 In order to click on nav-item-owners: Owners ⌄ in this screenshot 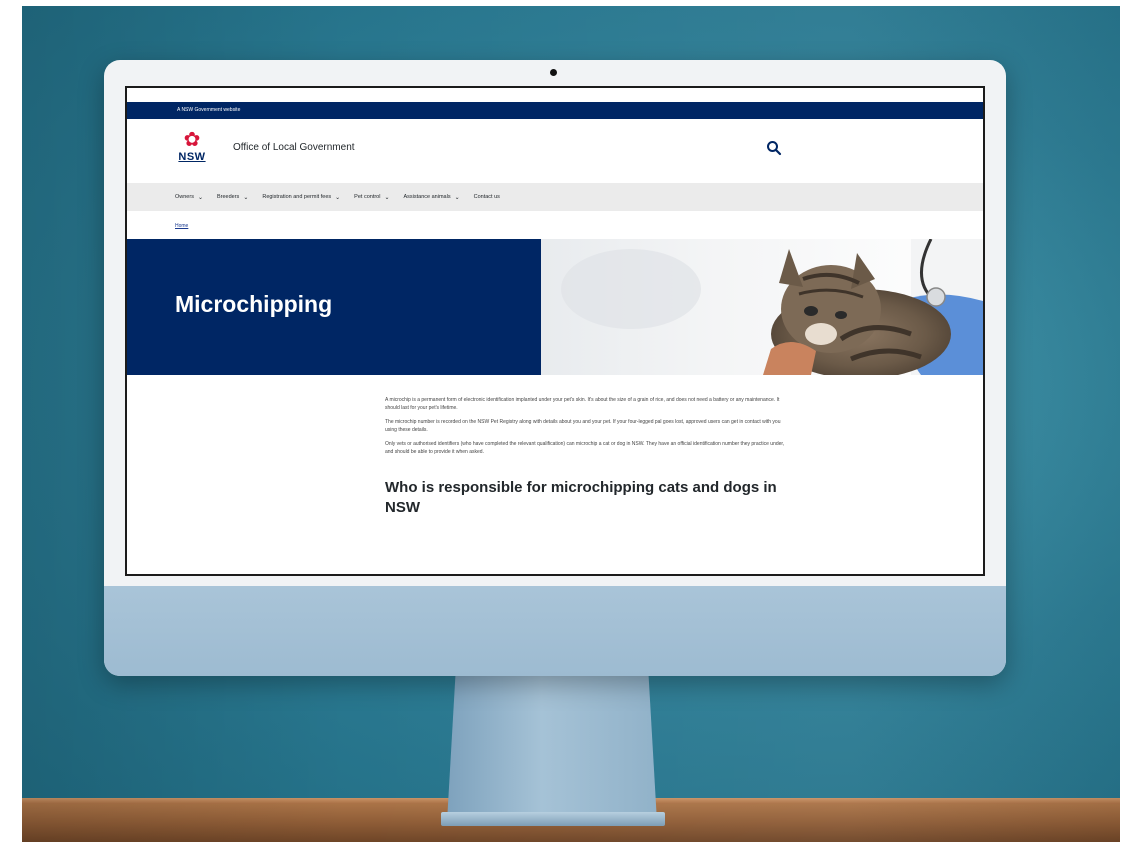, I will do `click(189, 197)`.